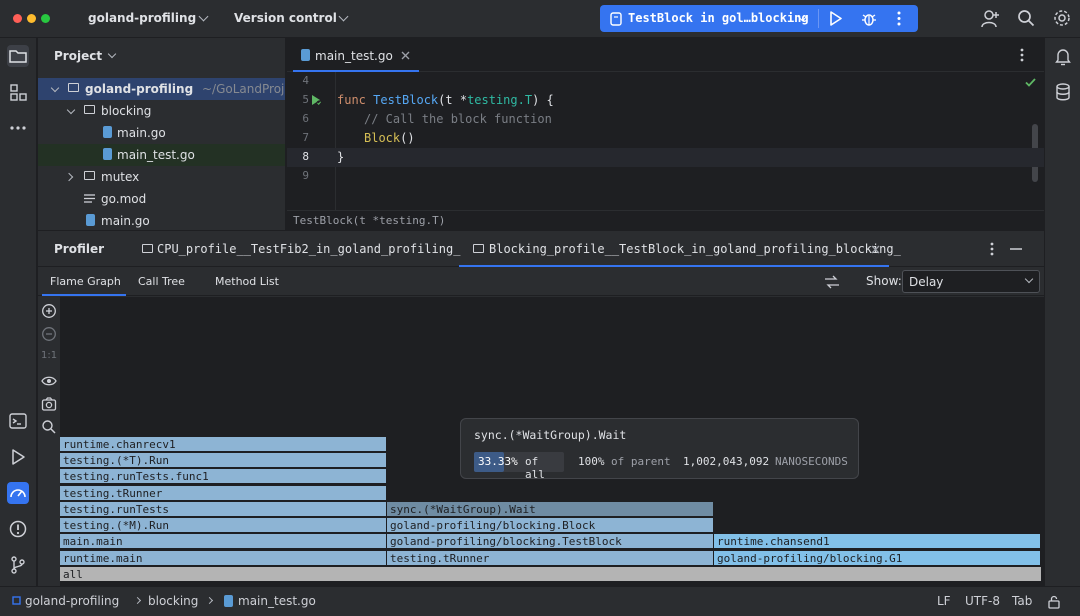  I want to click on code-line: 4, so click(305, 80).